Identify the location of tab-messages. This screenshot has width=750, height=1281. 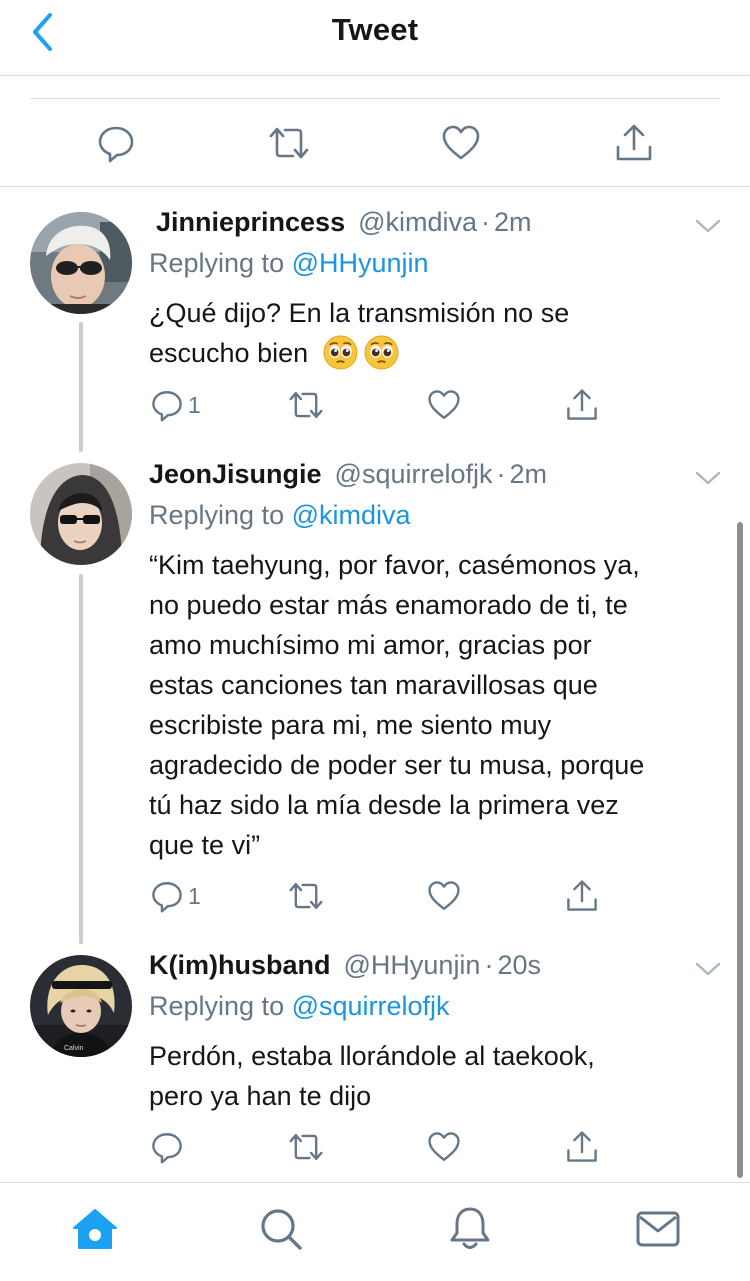
(658, 1229).